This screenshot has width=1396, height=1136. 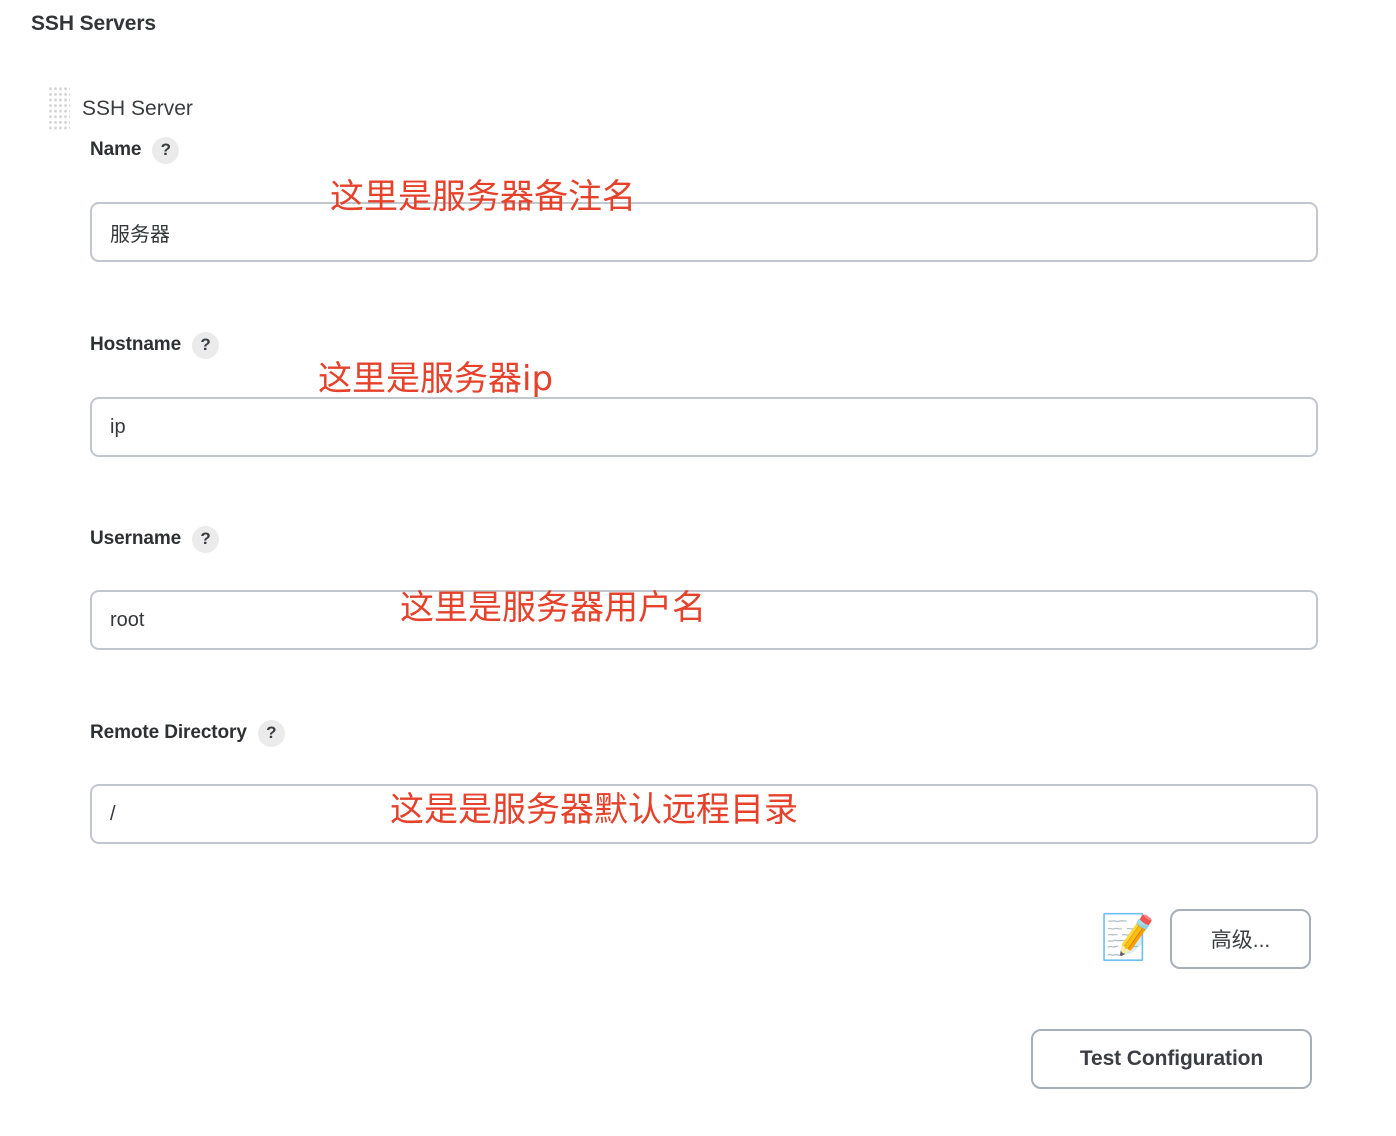 I want to click on field-hostname-label-row: Hostname ?, so click(x=155, y=345).